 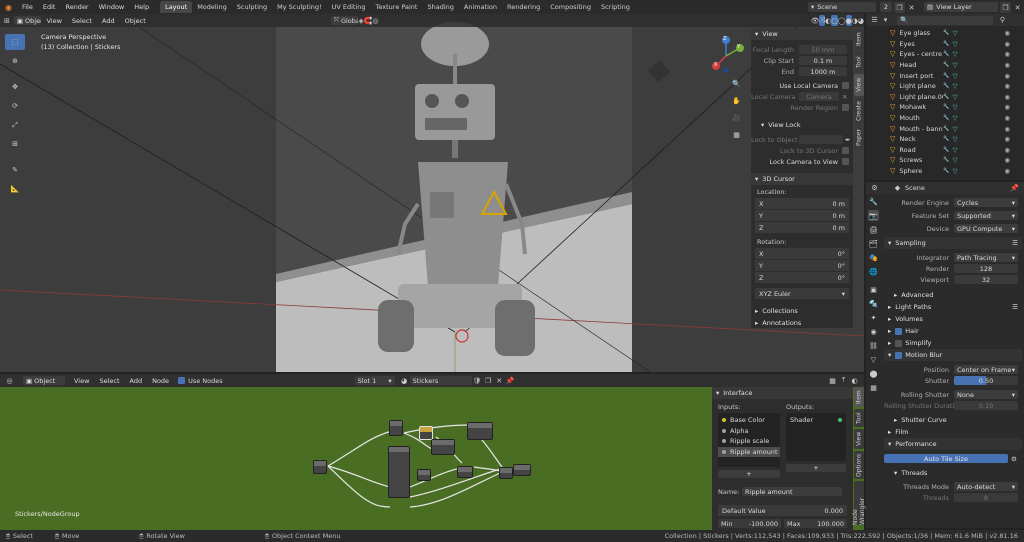 I want to click on auto-tile-row: Auto Tile Size ⚙, so click(x=953, y=458).